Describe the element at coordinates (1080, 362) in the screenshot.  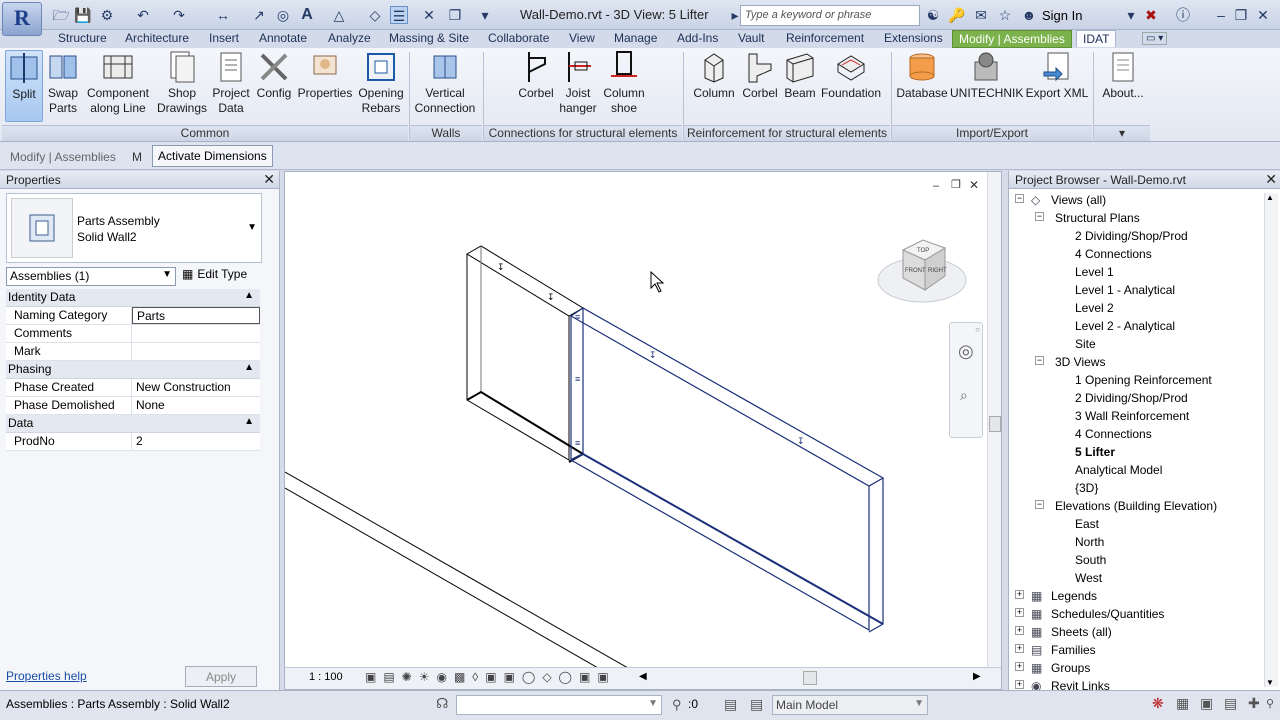
I see `browser-node: 3D Views` at that location.